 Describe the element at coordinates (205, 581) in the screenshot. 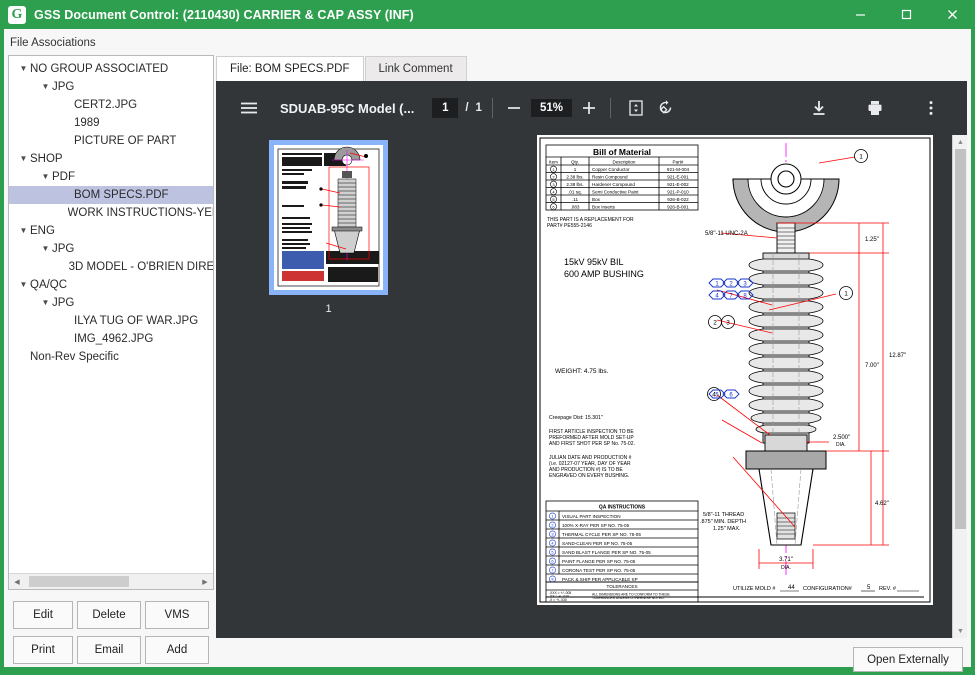

I see `scroll-right-arrow-icon: ▶` at that location.